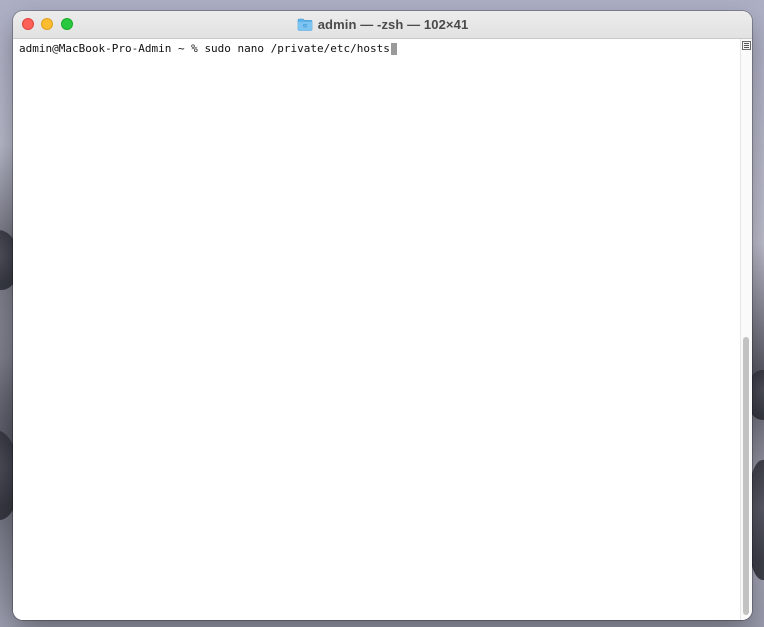  I want to click on vertical-scrollbar, so click(746, 329).